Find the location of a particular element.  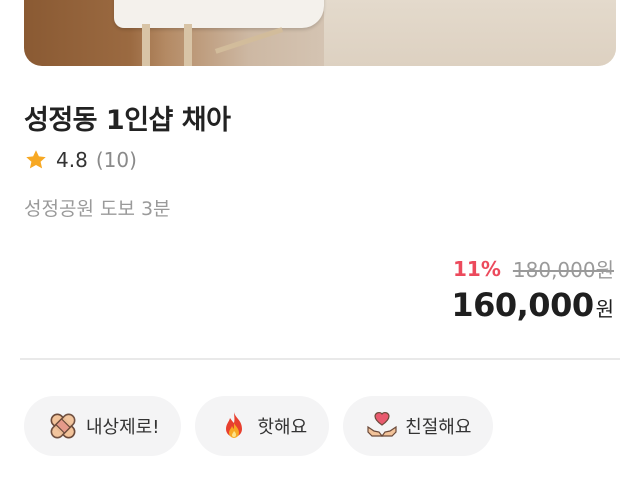

tag-chip: 친절해요 is located at coordinates (418, 426).